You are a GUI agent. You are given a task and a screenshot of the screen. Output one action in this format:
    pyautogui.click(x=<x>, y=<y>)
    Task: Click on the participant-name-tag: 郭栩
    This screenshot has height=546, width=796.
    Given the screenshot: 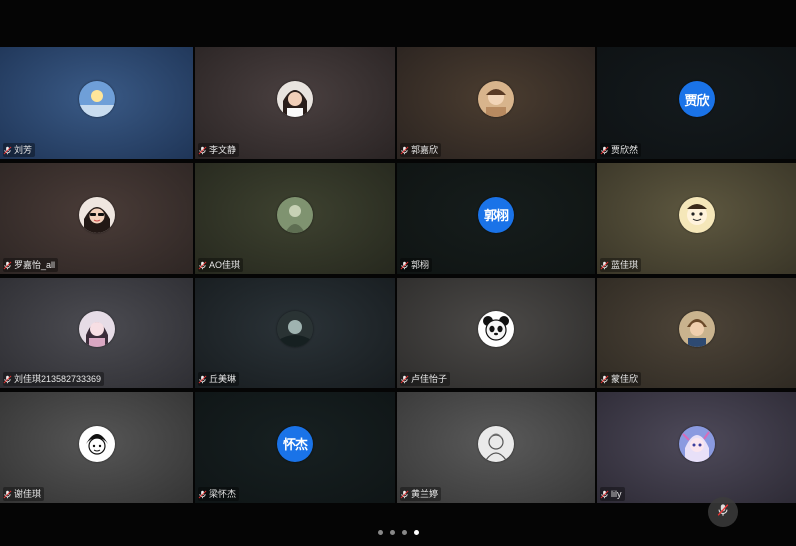 What is the action you would take?
    pyautogui.click(x=416, y=265)
    